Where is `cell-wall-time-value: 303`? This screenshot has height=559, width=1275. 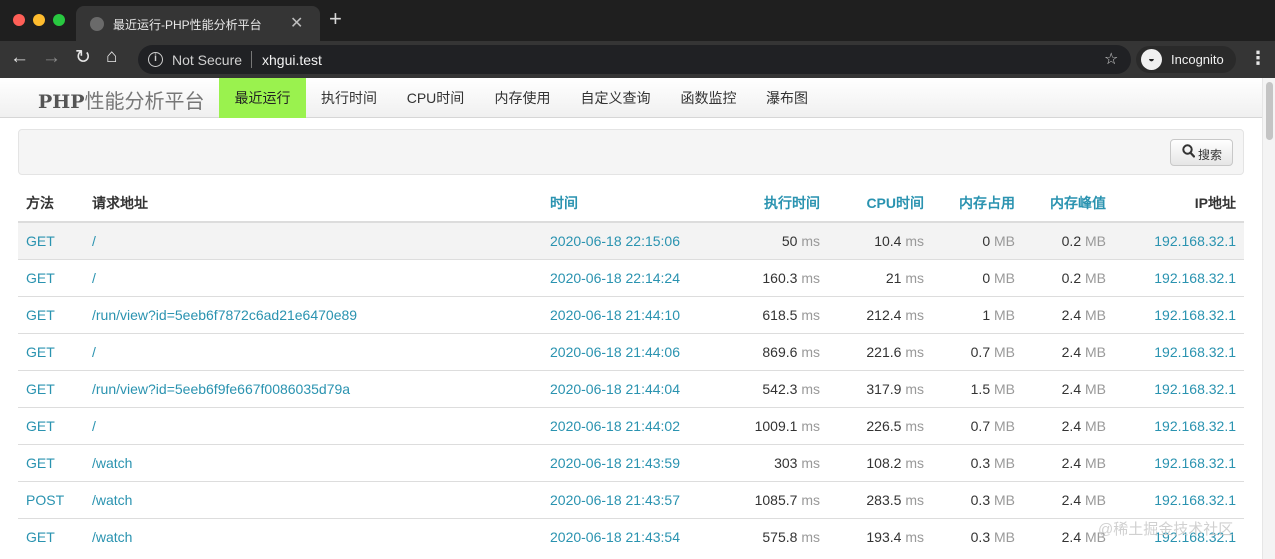 cell-wall-time-value: 303 is located at coordinates (786, 462).